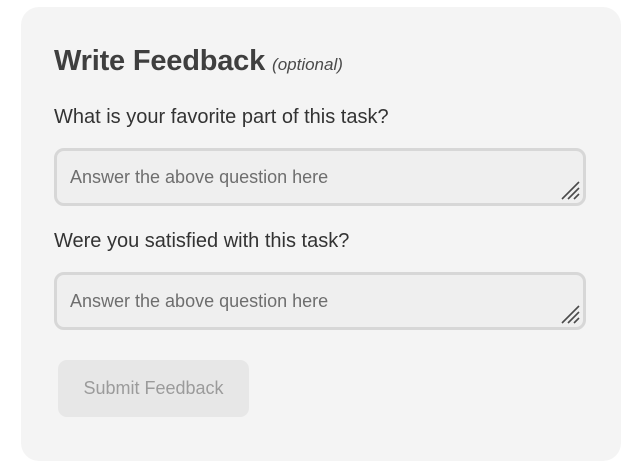 This screenshot has height=469, width=626. I want to click on question-label-satisfaction: Were you satisfied with this task?, so click(202, 241).